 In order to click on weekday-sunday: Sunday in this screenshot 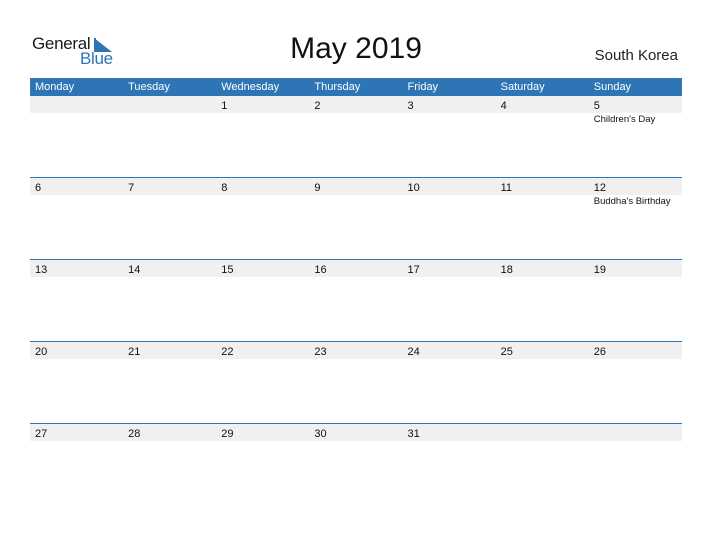, I will do `click(612, 87)`.